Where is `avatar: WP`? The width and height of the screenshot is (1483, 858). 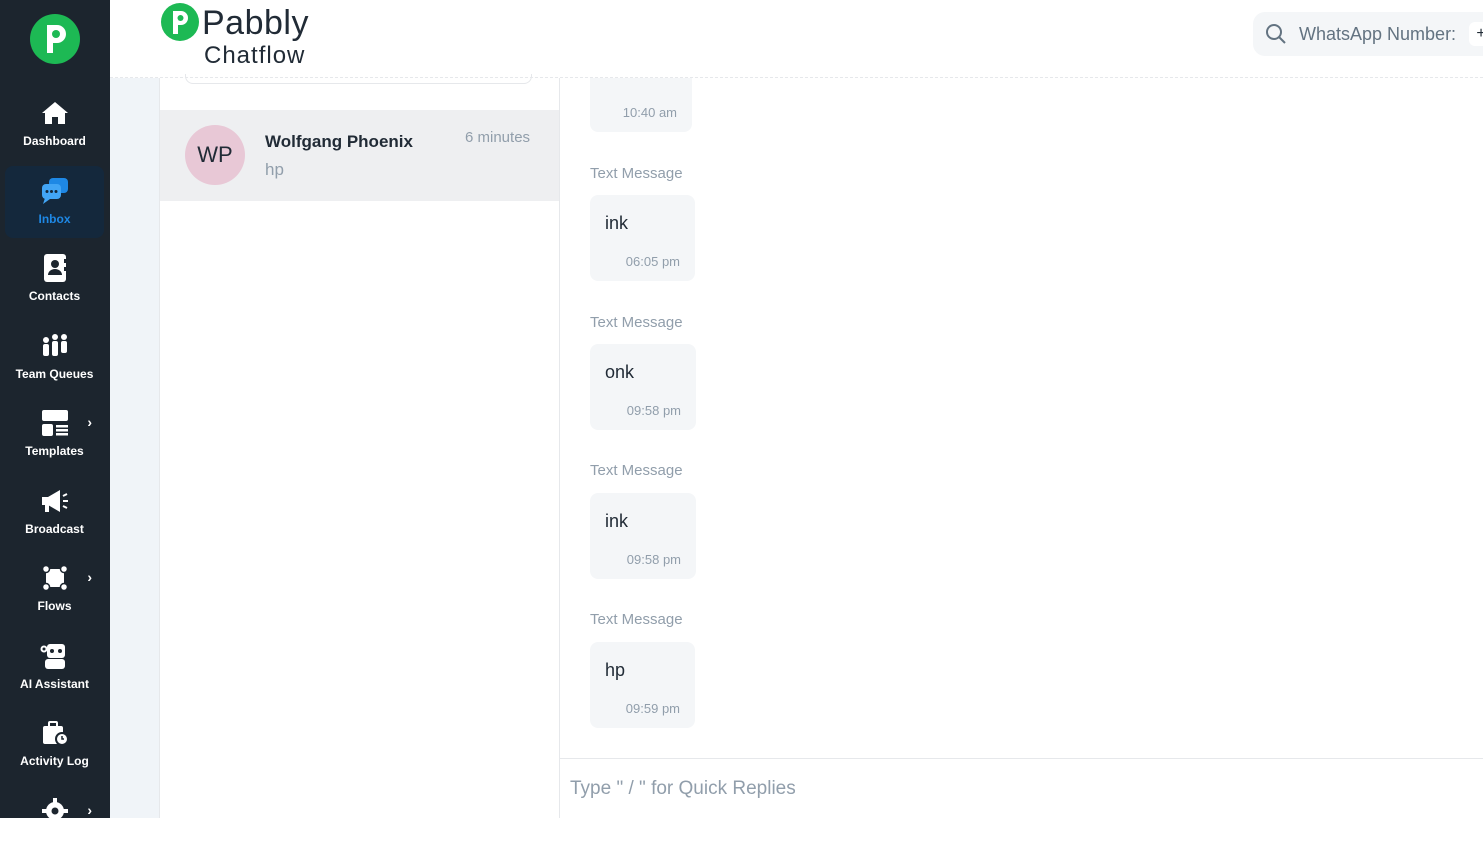 avatar: WP is located at coordinates (215, 155).